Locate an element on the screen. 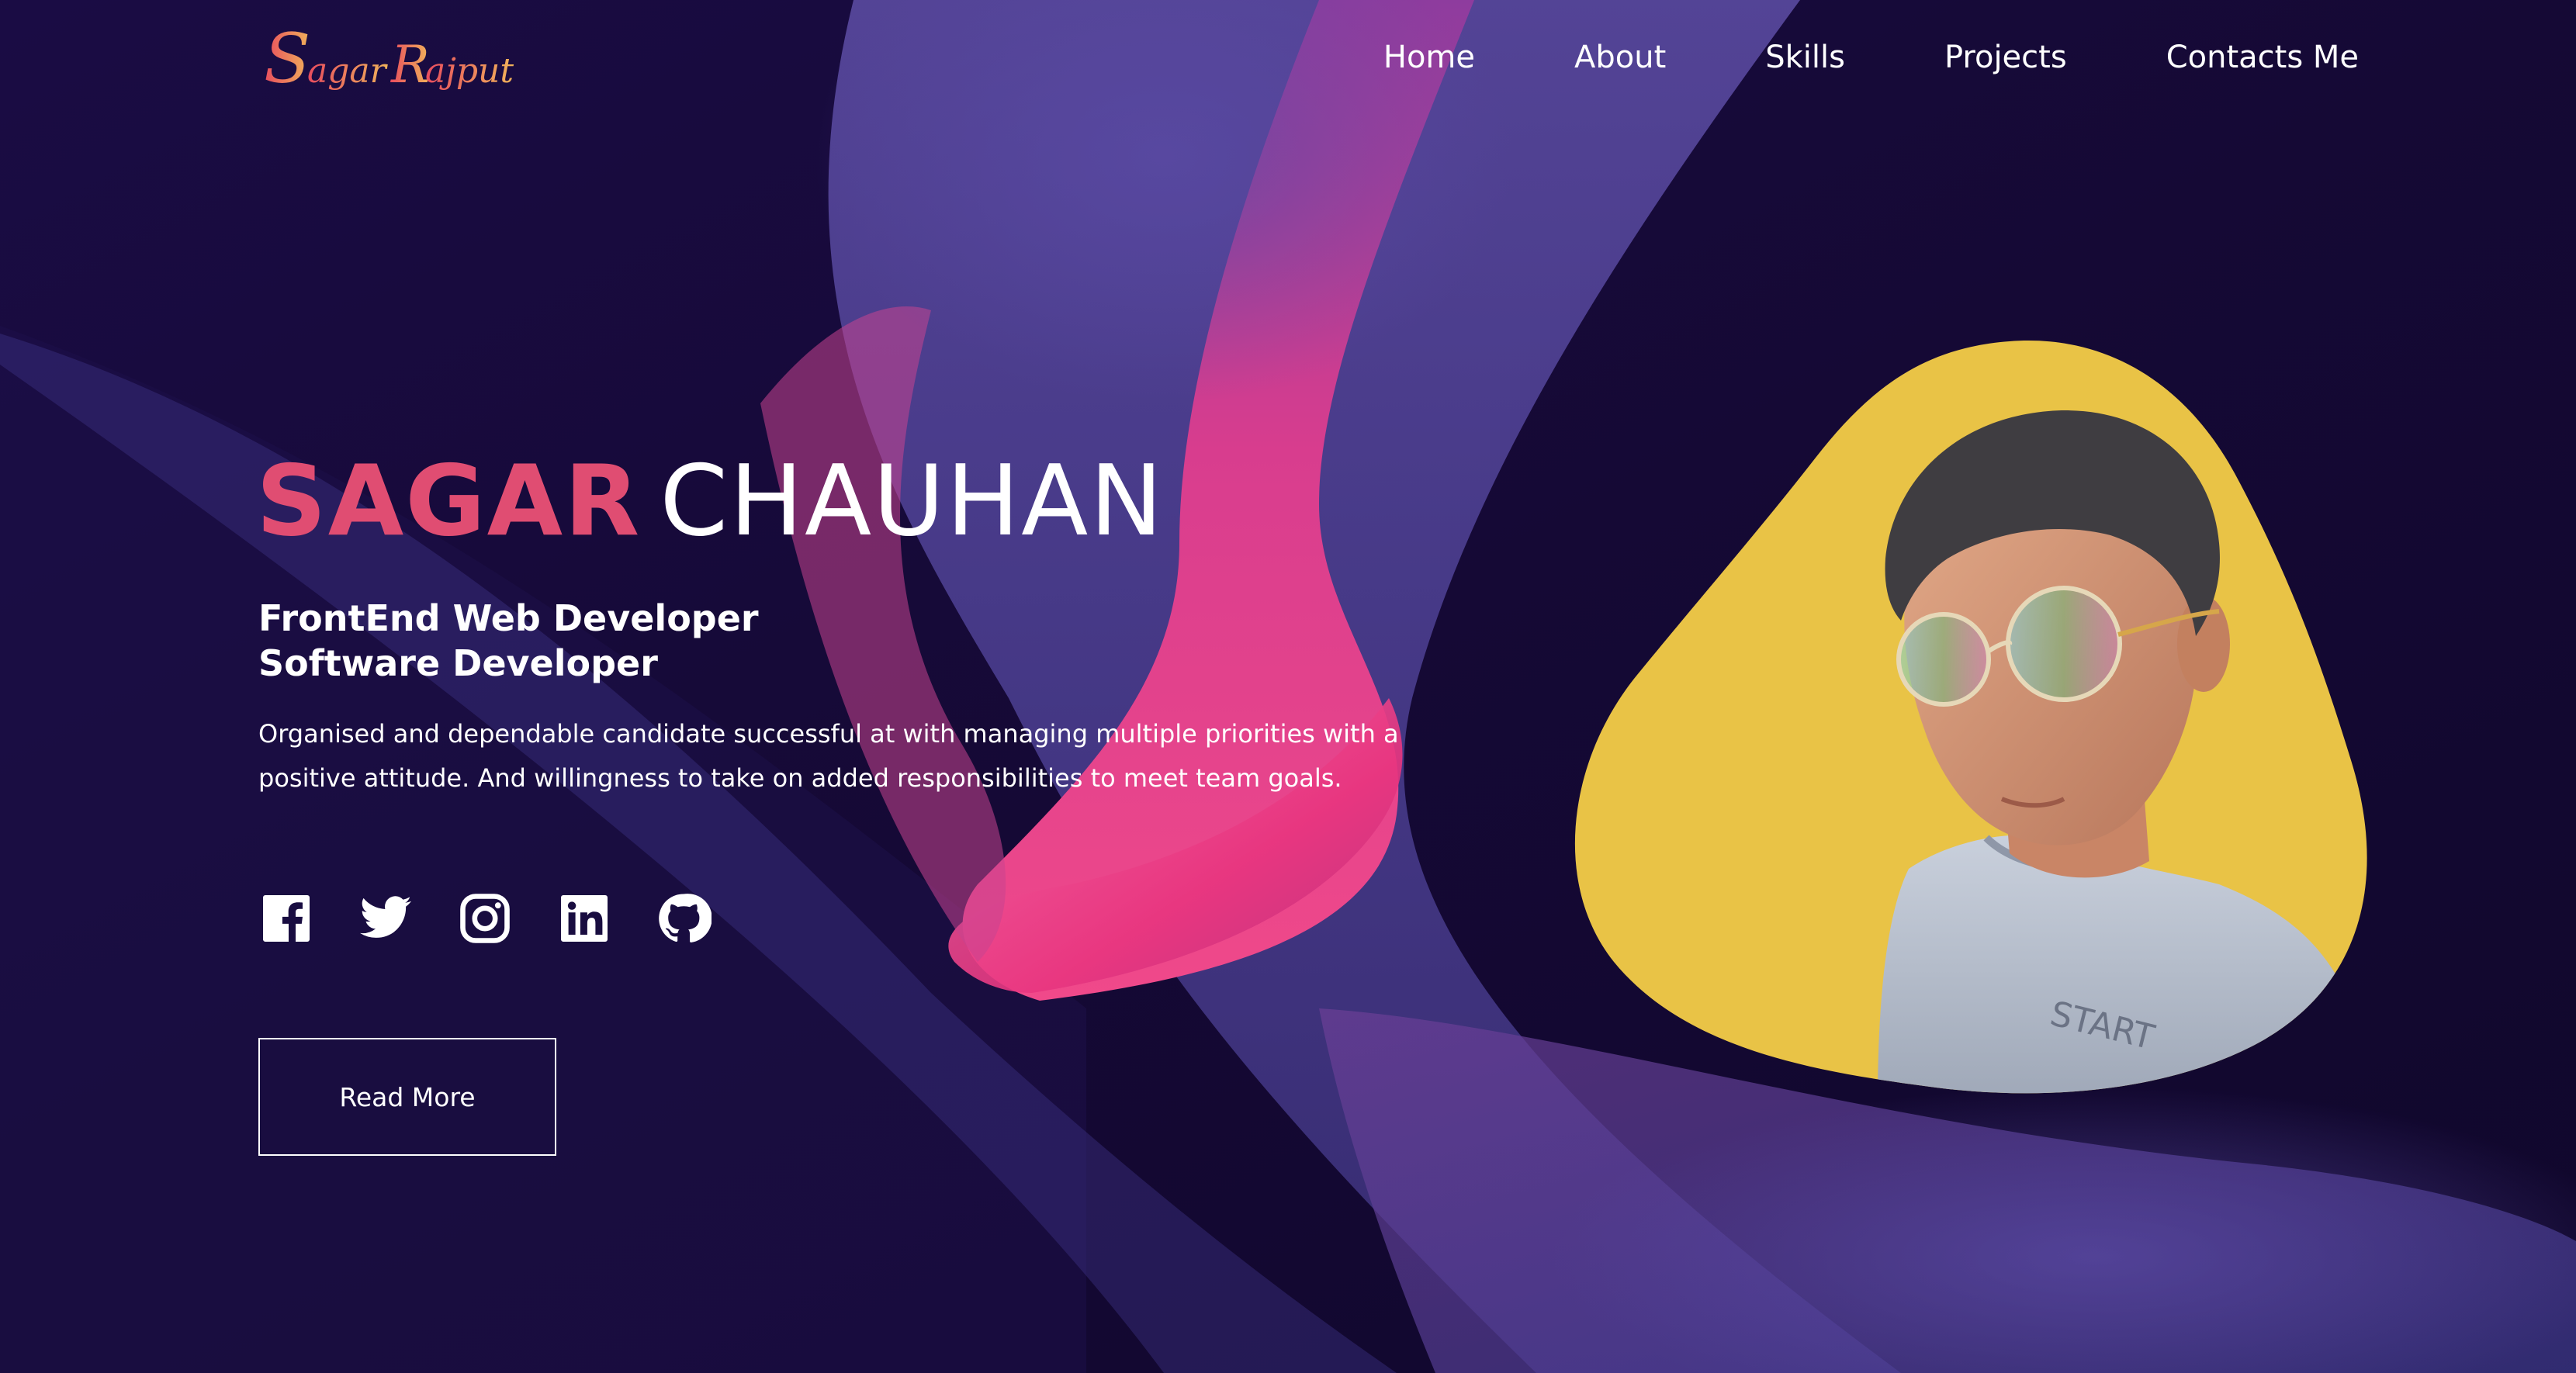 This screenshot has width=2576, height=1373. logo: S agar R ajput is located at coordinates (393, 63).